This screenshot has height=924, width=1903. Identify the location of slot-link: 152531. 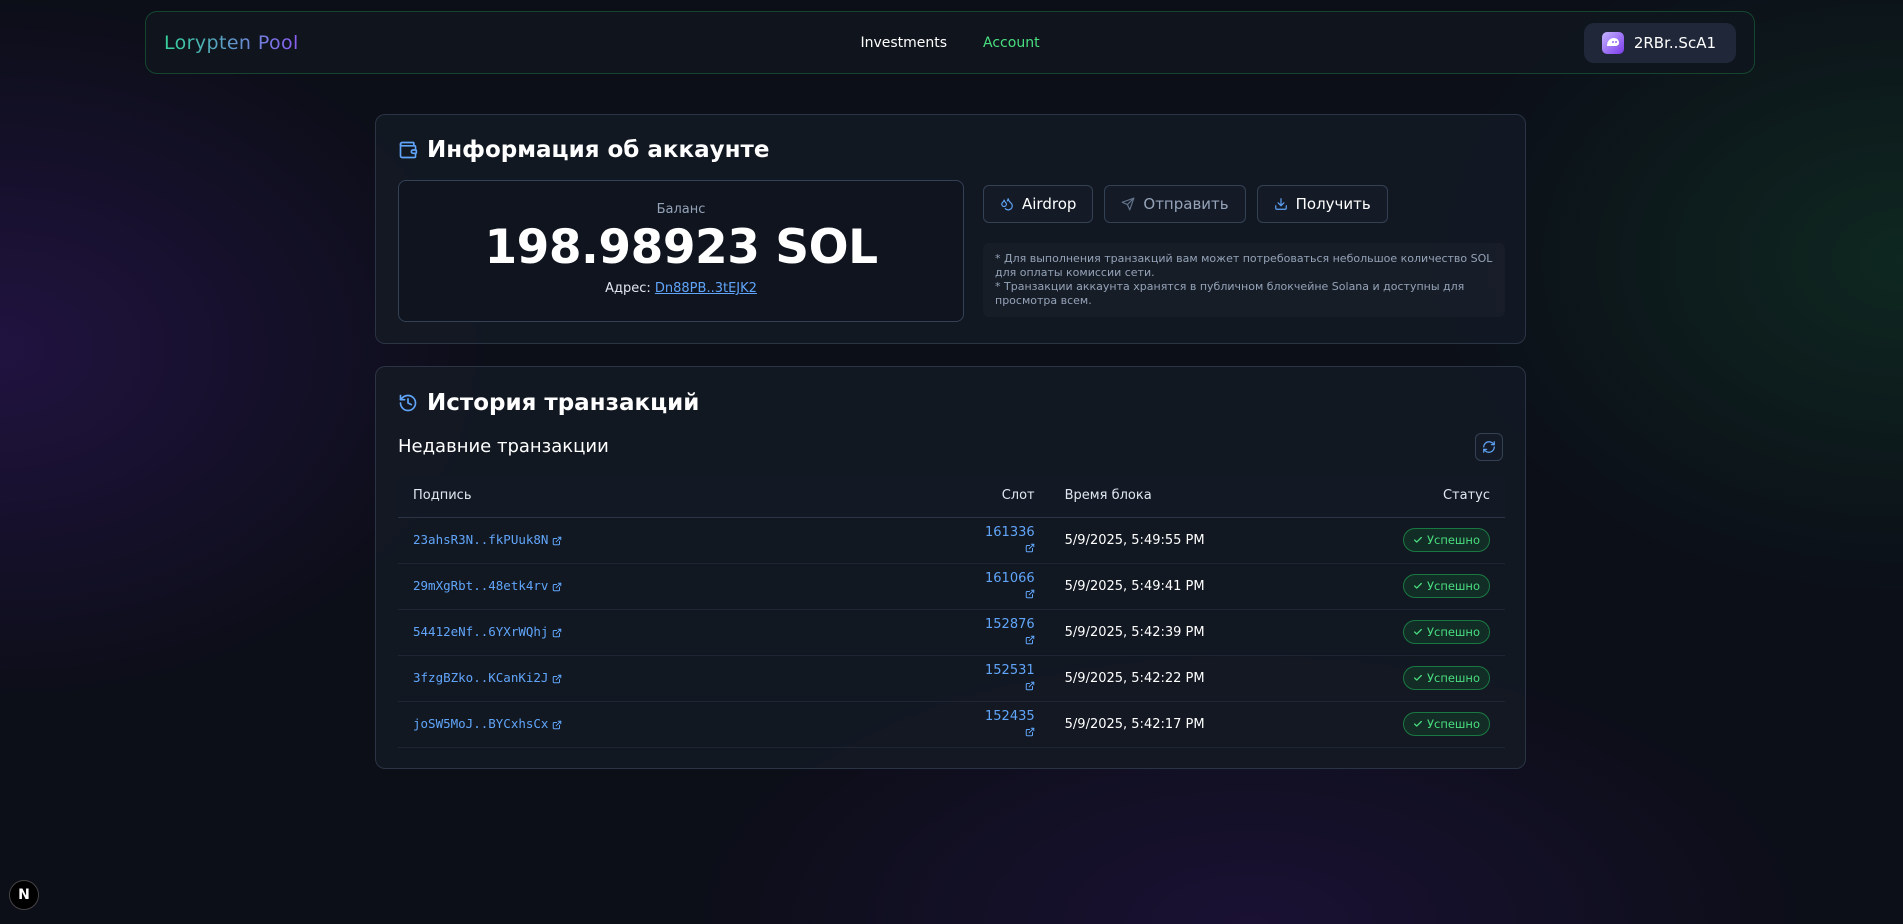
(1010, 670).